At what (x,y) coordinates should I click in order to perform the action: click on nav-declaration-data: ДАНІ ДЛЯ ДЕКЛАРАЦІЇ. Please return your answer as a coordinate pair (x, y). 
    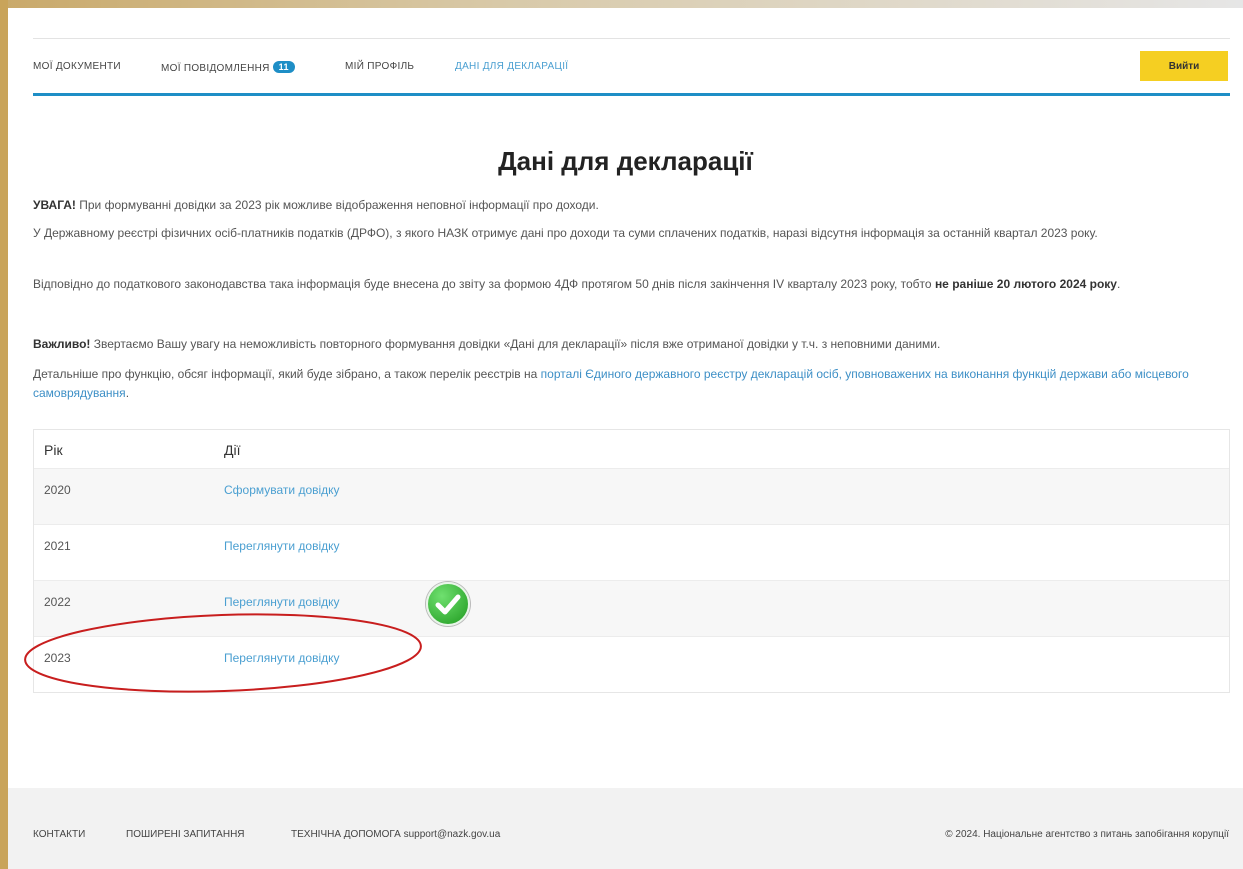
    Looking at the image, I should click on (511, 66).